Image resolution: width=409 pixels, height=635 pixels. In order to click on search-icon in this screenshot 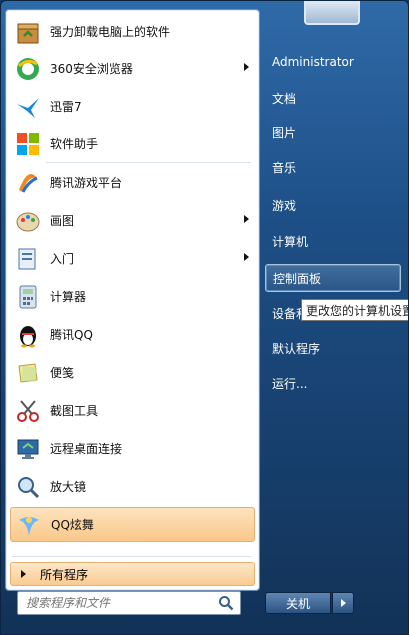, I will do `click(226, 603)`.